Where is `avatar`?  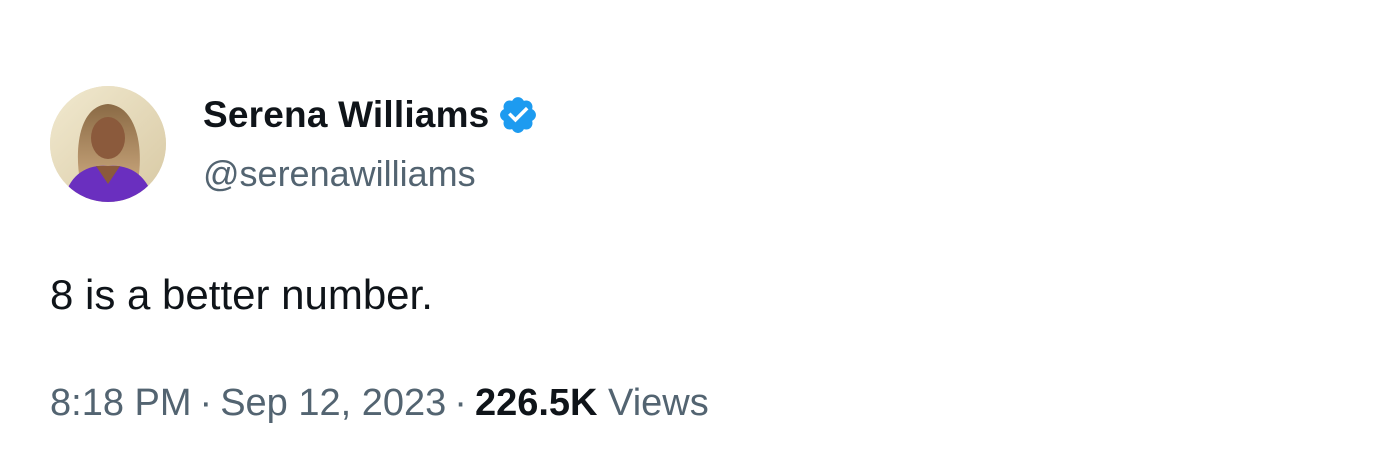 avatar is located at coordinates (108, 144).